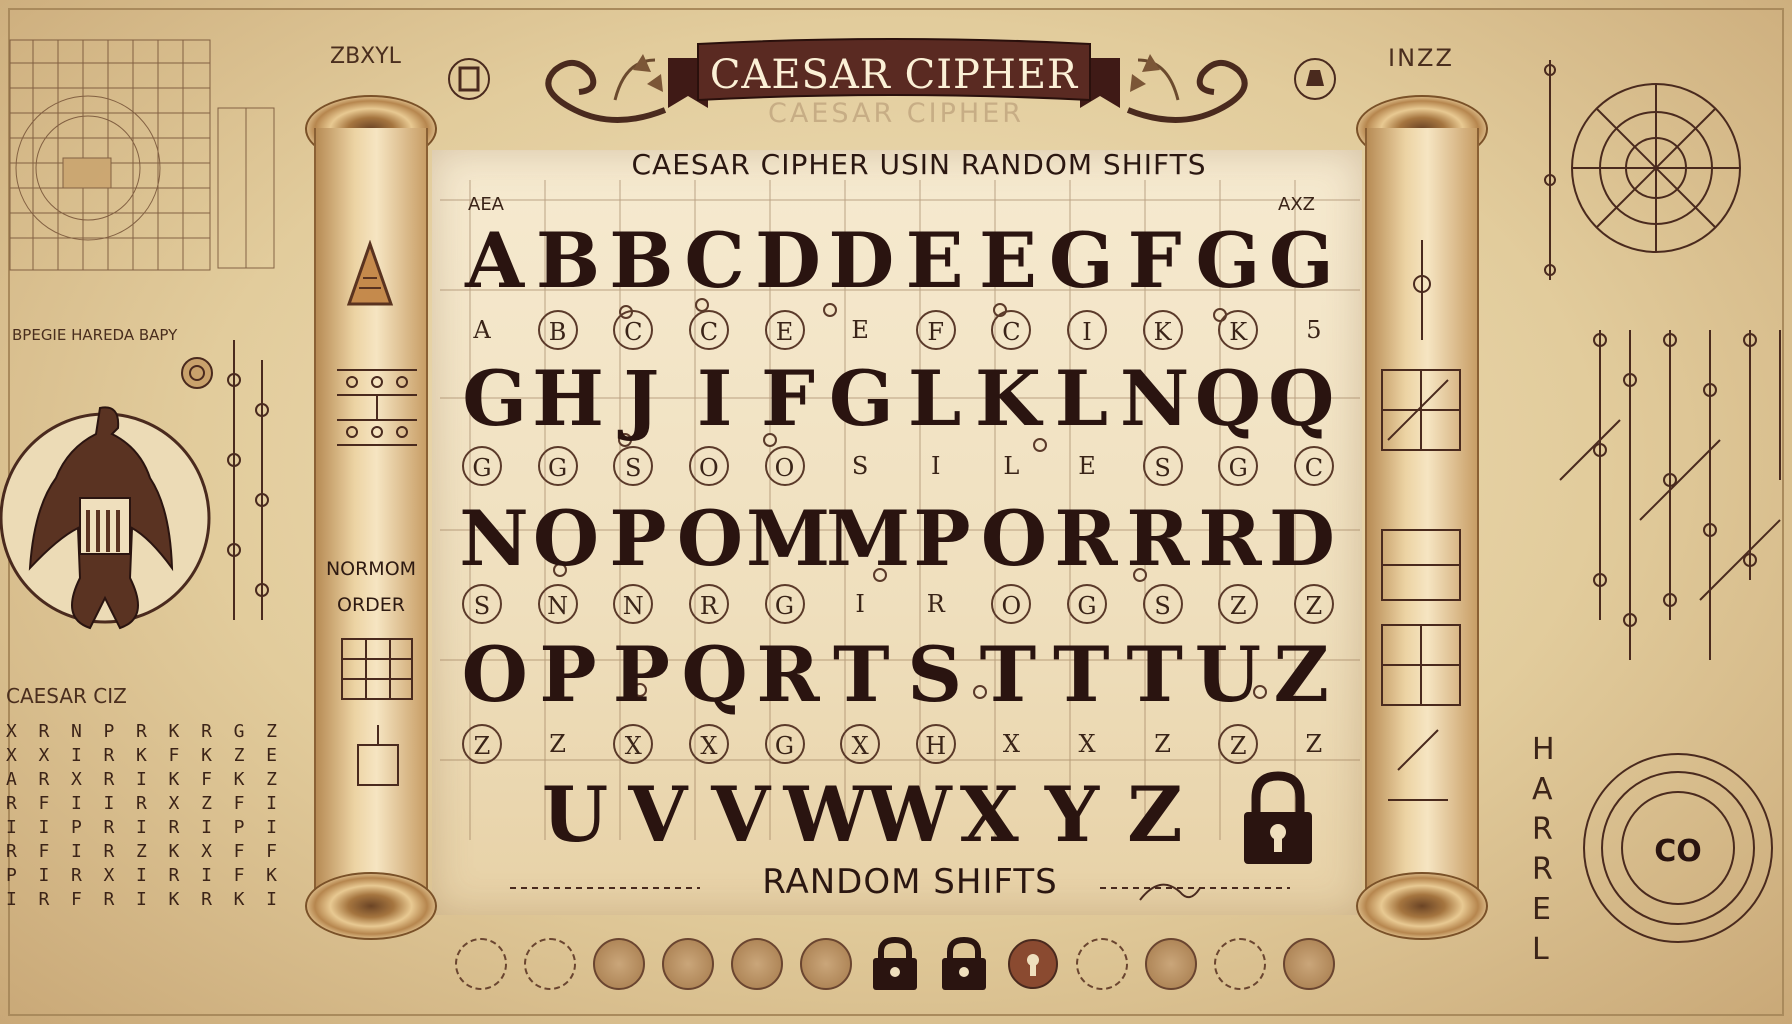 Image resolution: width=1792 pixels, height=1024 pixels. I want to click on letter: H, so click(568, 398).